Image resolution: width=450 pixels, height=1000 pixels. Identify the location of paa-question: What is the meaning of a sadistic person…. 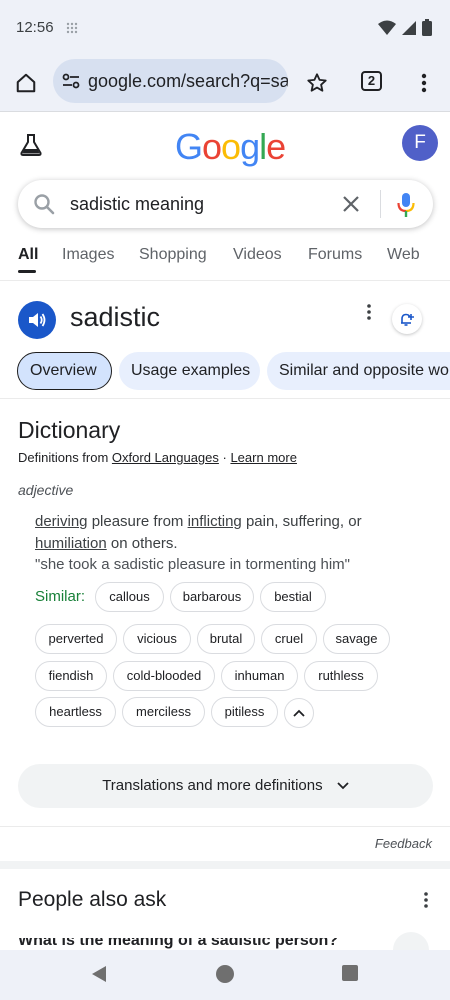
(188, 944).